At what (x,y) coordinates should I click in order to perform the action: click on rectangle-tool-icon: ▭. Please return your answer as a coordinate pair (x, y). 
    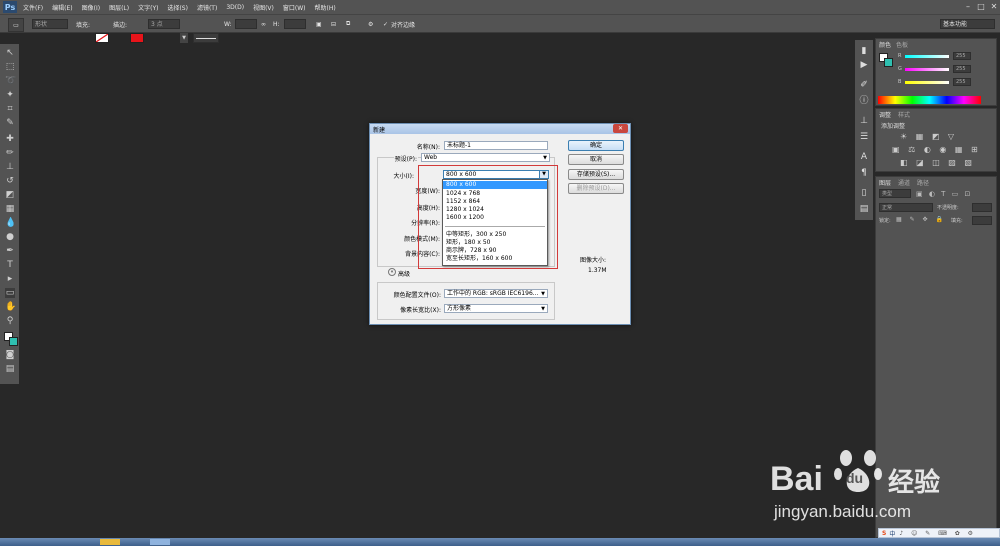
    Looking at the image, I should click on (10, 293).